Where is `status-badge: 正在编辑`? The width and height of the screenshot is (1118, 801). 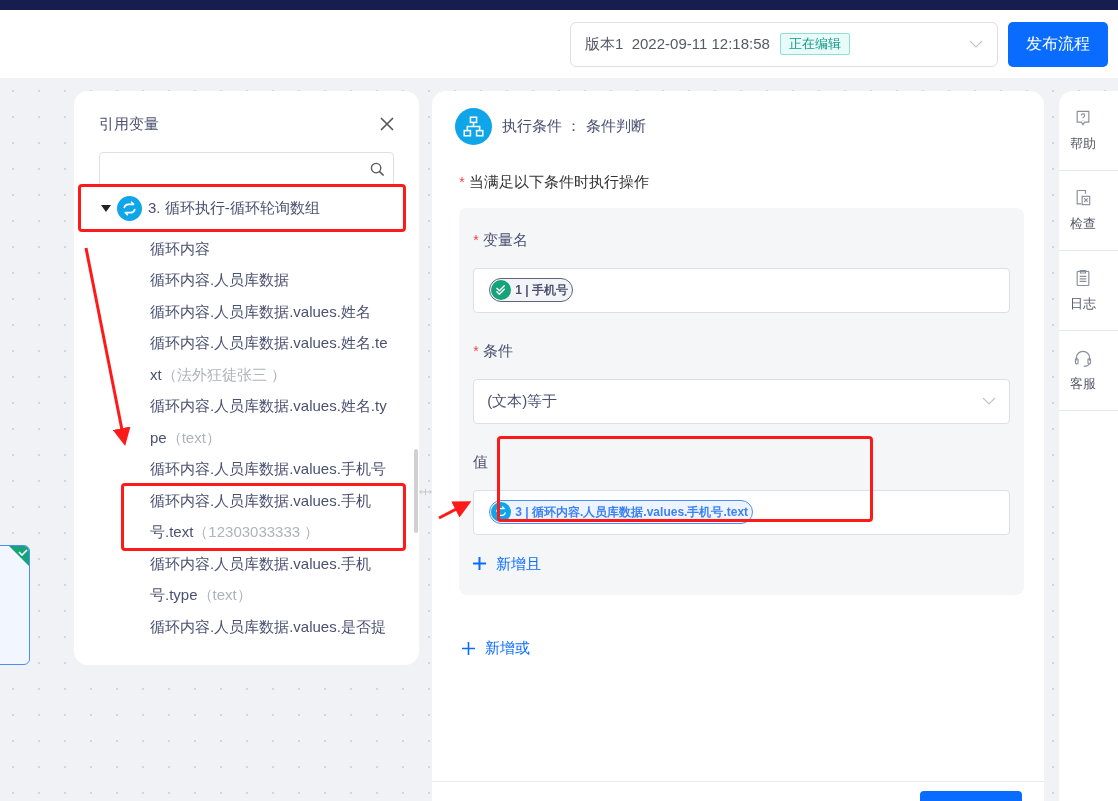 status-badge: 正在编辑 is located at coordinates (814, 44).